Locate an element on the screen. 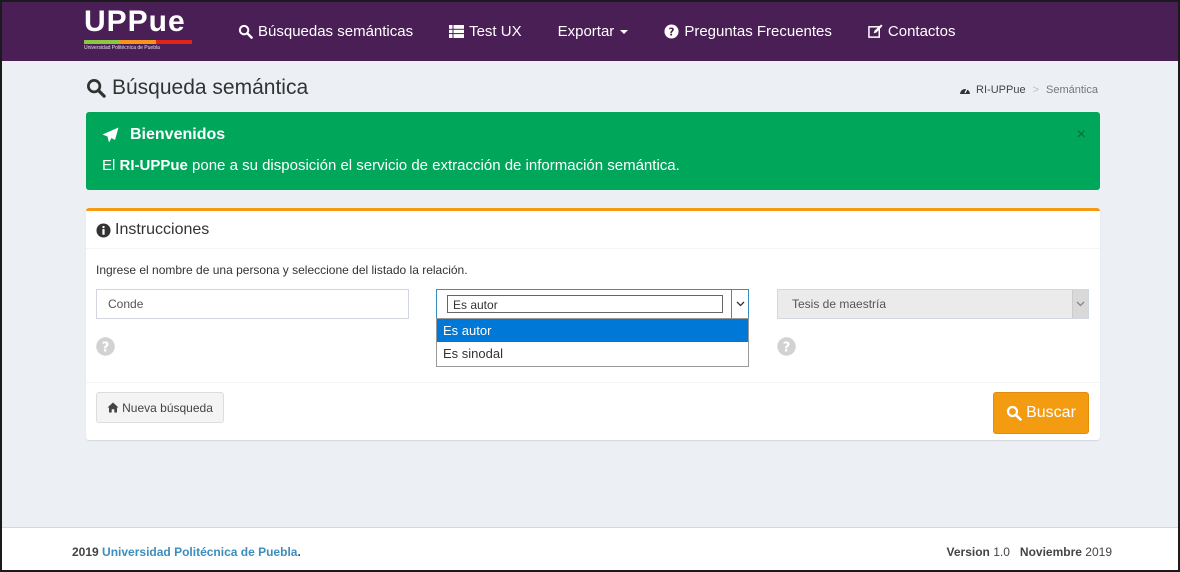  new-search-button: Nueva búsqueda is located at coordinates (160, 407).